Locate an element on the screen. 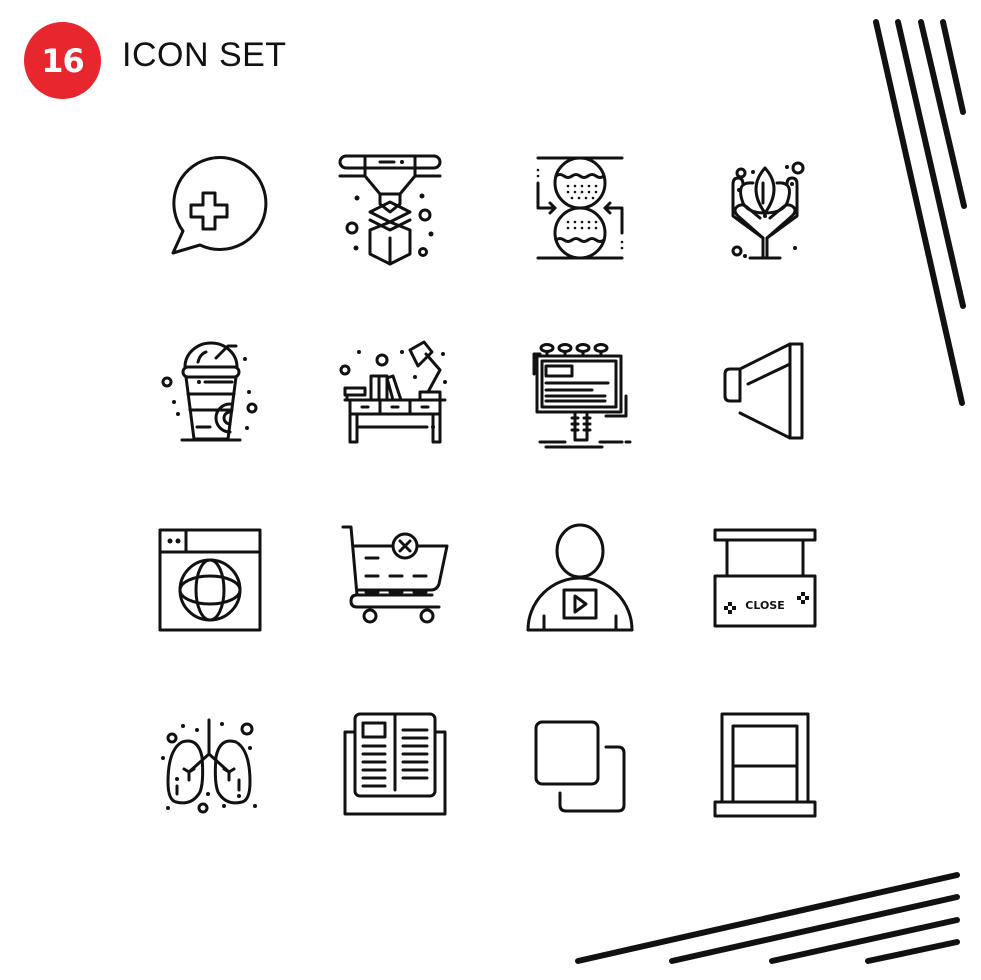  browser-globe-icon is located at coordinates (210, 578).